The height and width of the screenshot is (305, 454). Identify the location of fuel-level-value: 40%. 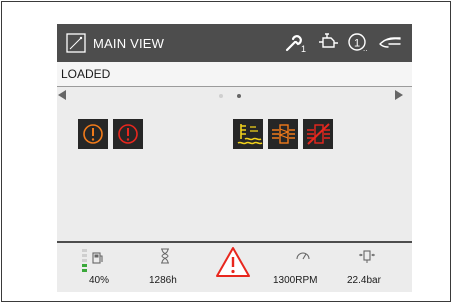
(99, 280).